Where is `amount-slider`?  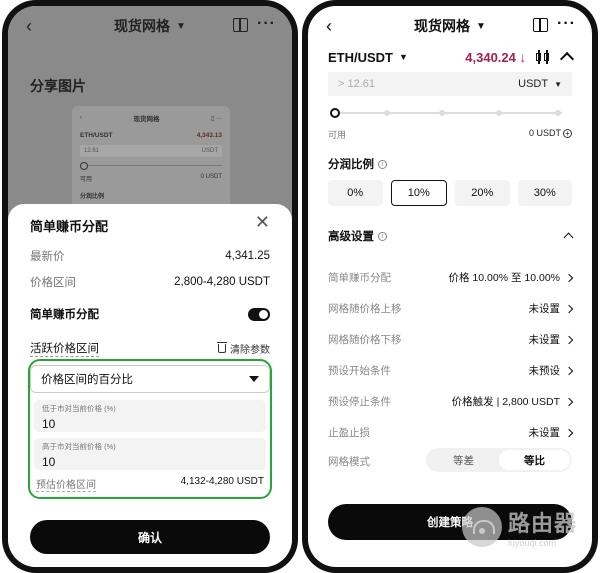 amount-slider is located at coordinates (446, 113).